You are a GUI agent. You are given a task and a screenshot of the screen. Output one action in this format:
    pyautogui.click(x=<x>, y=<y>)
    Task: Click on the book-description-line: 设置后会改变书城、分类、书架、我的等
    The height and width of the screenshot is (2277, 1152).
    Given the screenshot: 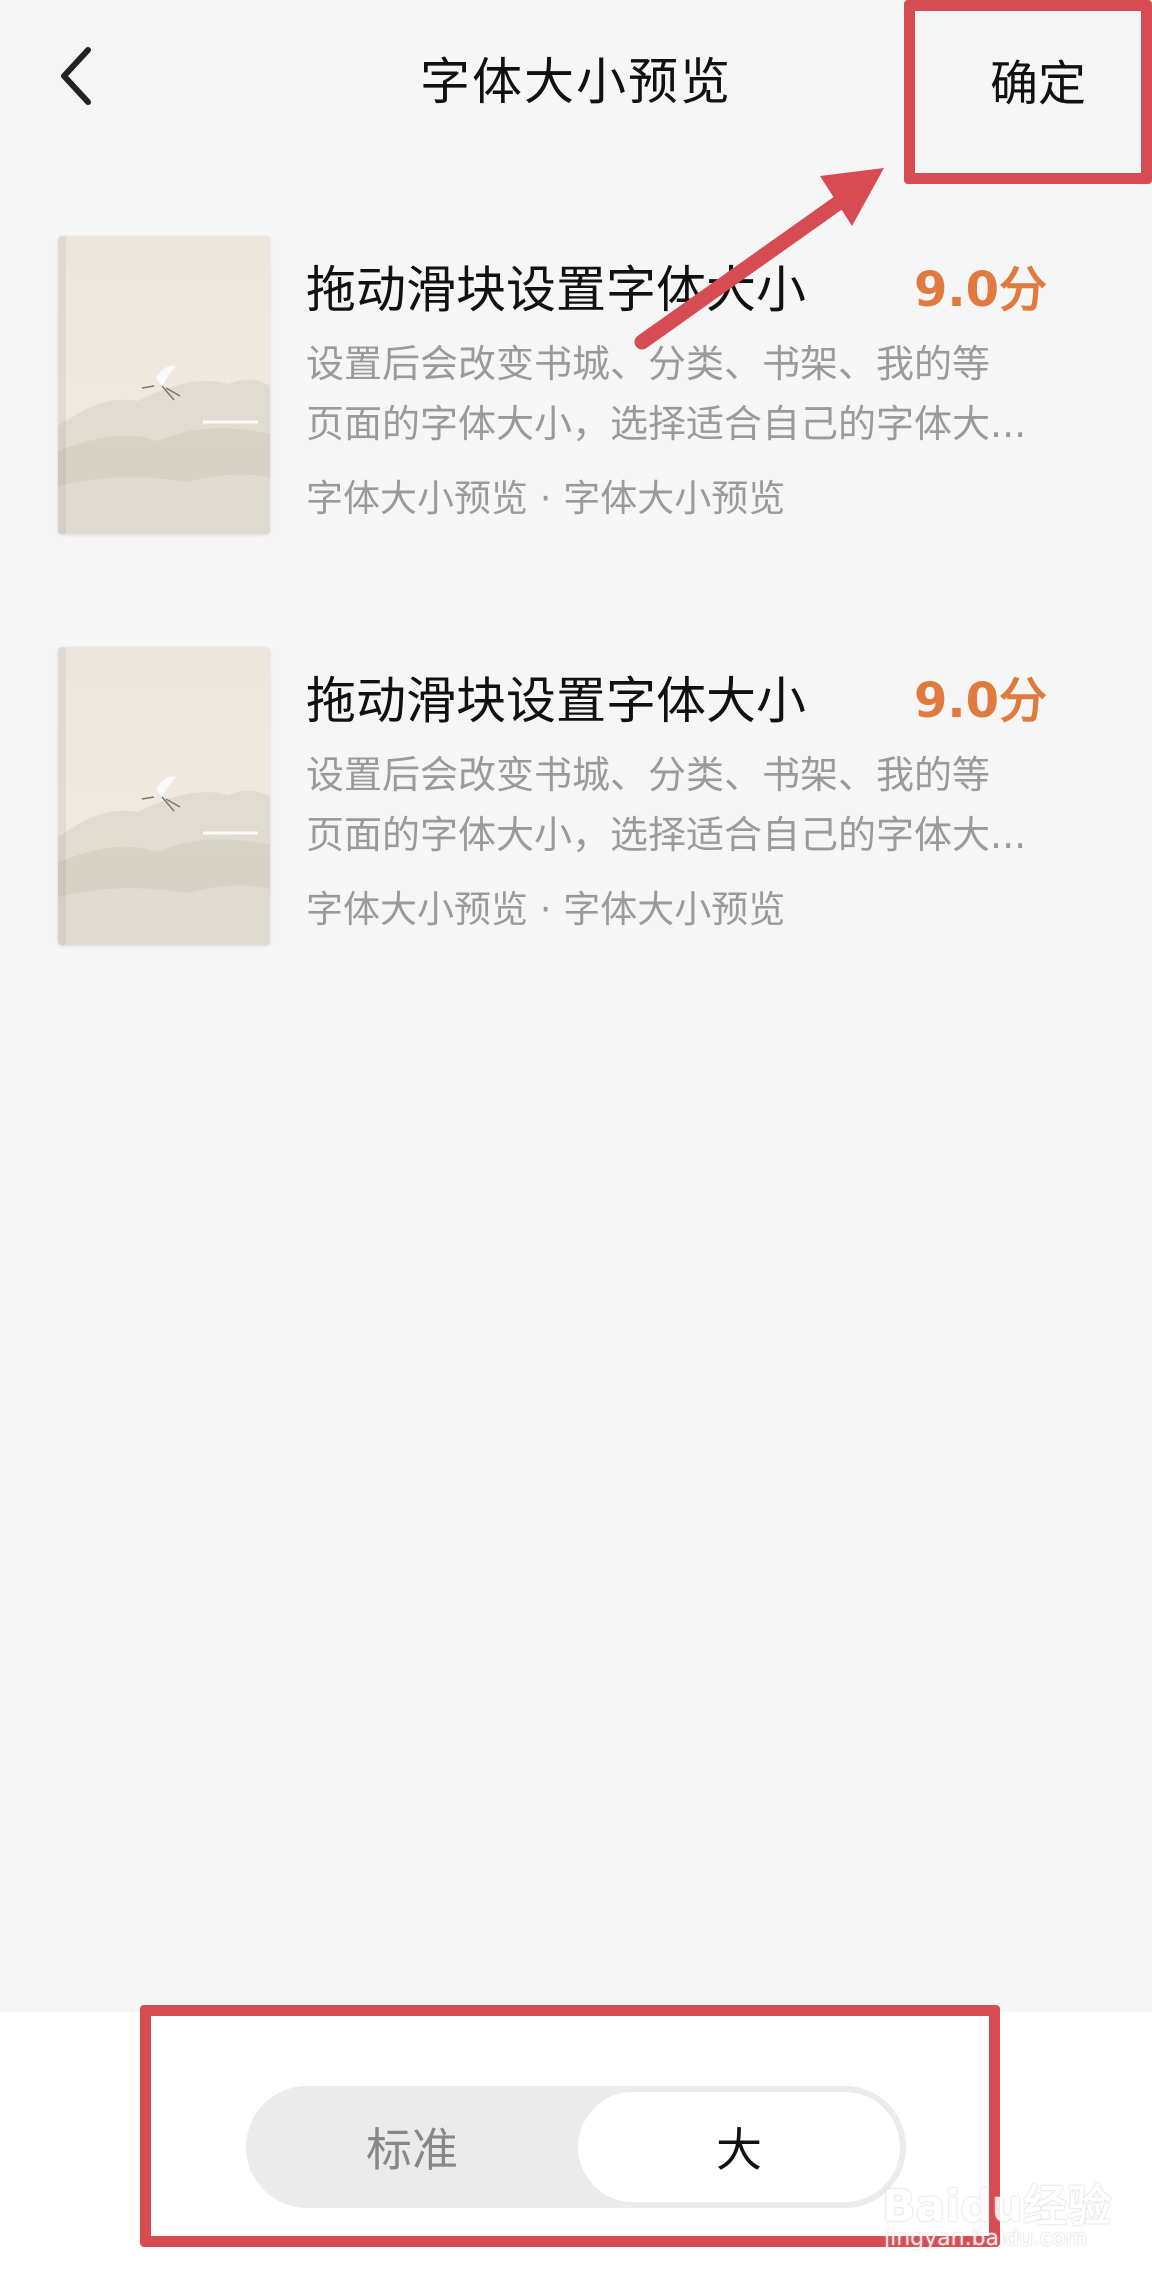 What is the action you would take?
    pyautogui.click(x=648, y=775)
    